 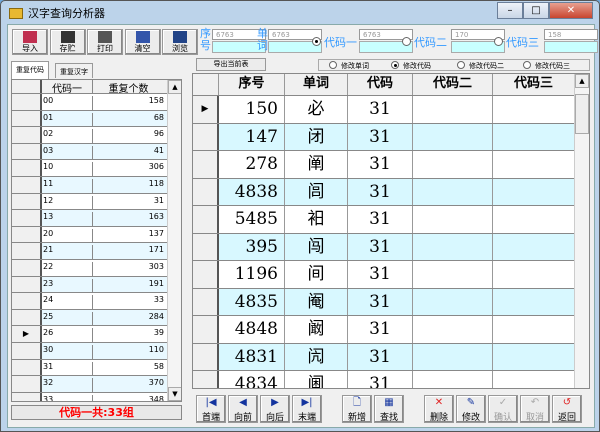 I want to click on column-header: 代码一, so click(x=67, y=87).